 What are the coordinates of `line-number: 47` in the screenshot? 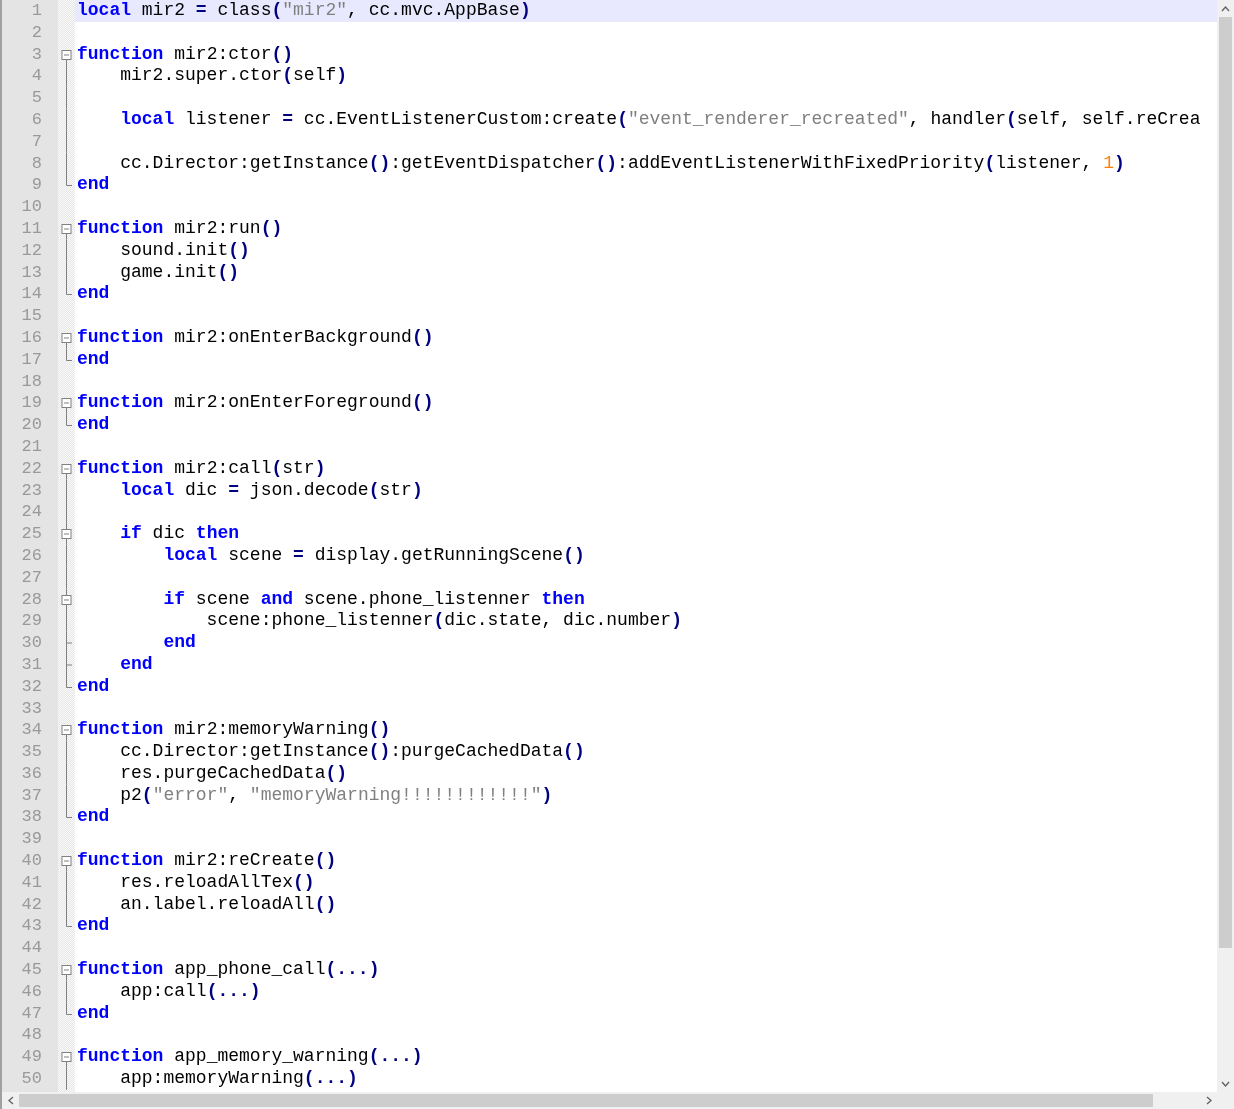 It's located at (31, 1013).